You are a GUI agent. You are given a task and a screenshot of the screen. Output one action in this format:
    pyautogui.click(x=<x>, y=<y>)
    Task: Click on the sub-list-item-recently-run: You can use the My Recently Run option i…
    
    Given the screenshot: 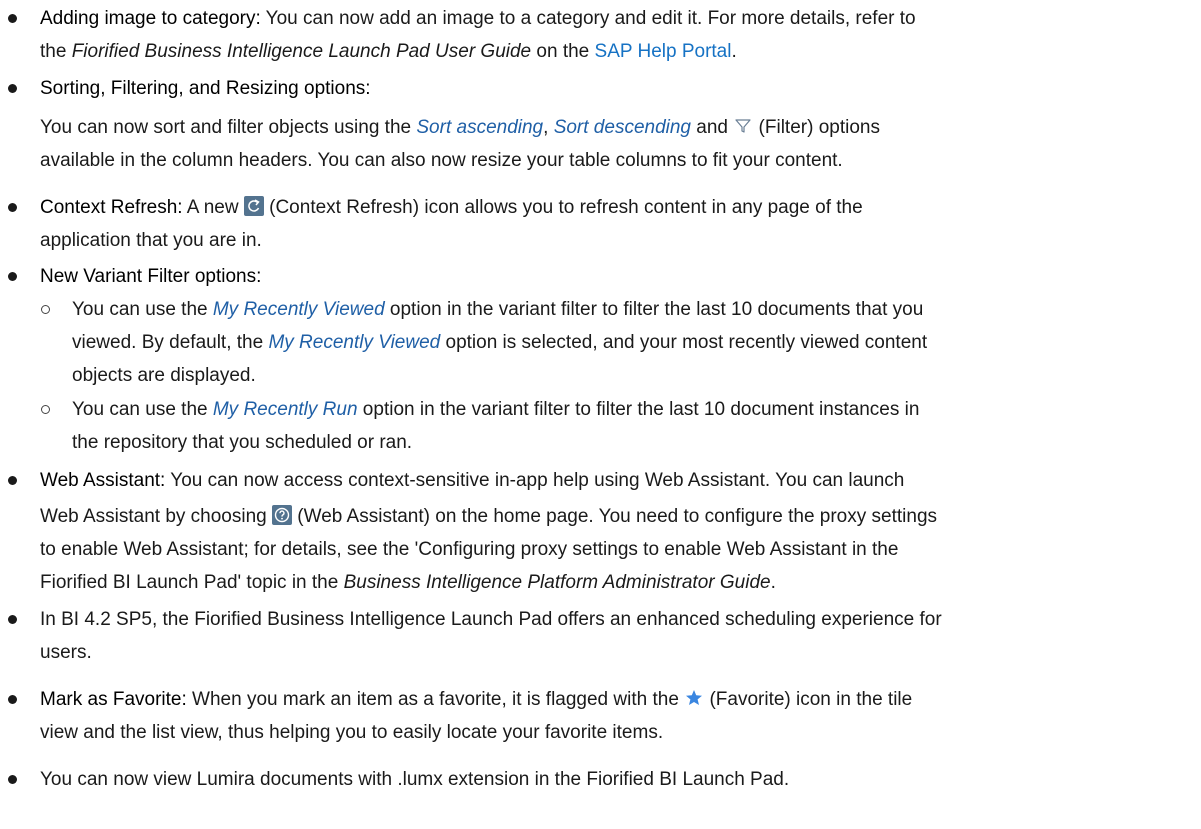 What is the action you would take?
    pyautogui.click(x=597, y=426)
    